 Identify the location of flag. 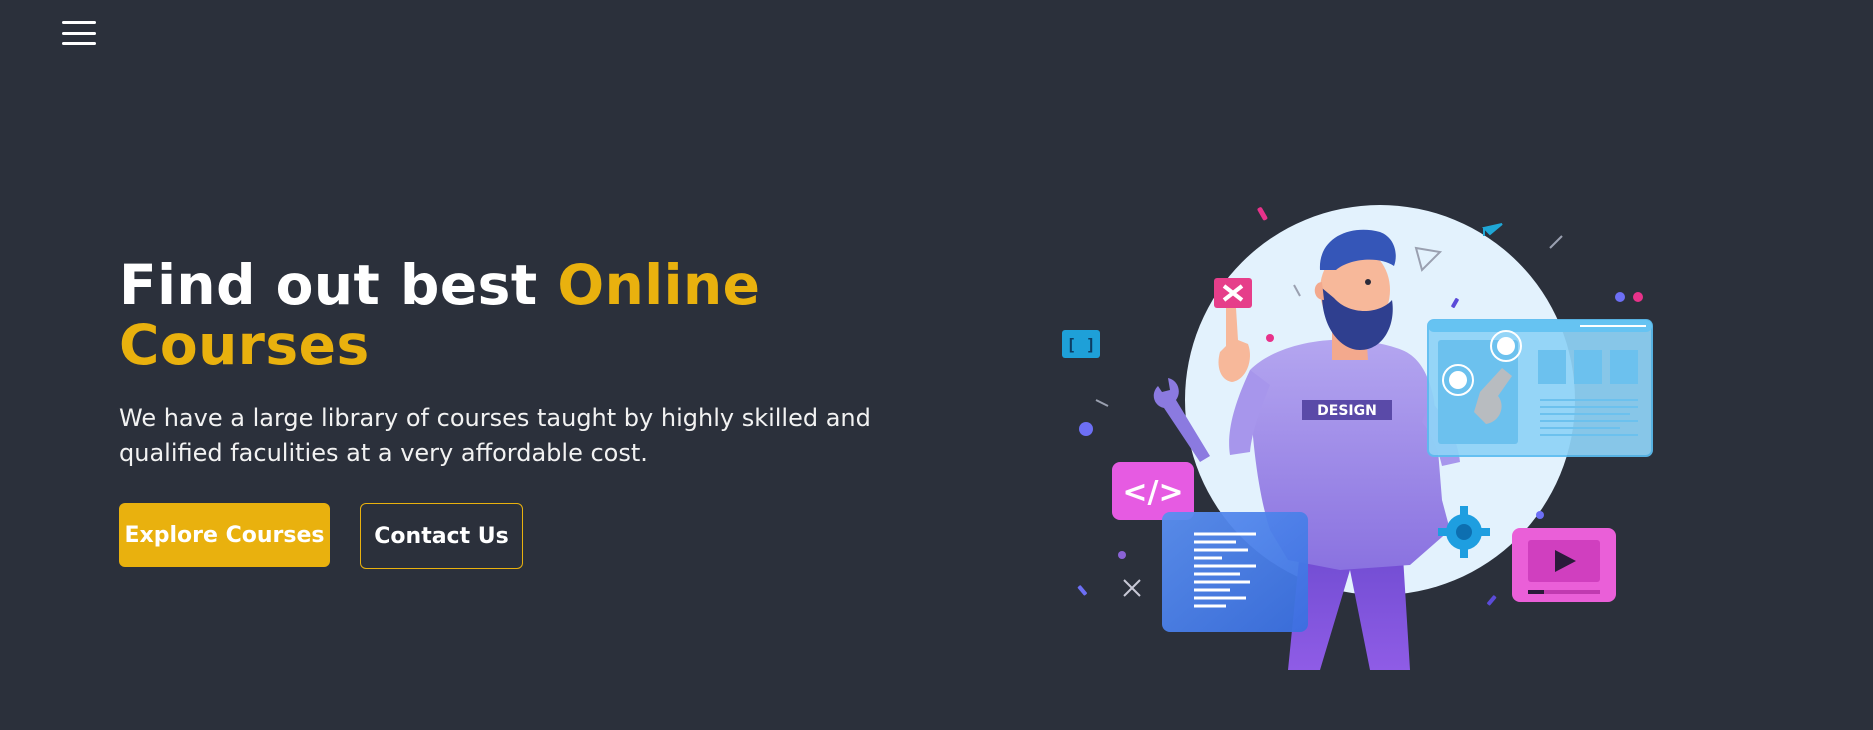
(1492, 229).